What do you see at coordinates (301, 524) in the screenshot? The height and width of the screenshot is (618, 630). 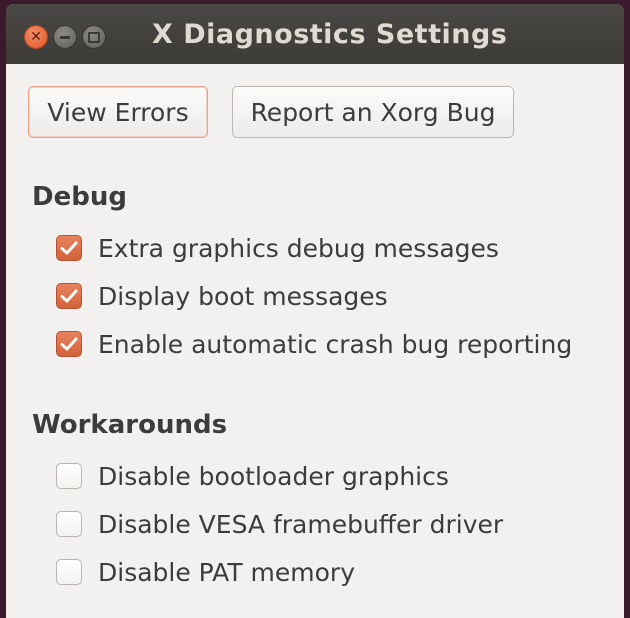 I see `option-label: Disable VESA framebuffer driver` at bounding box center [301, 524].